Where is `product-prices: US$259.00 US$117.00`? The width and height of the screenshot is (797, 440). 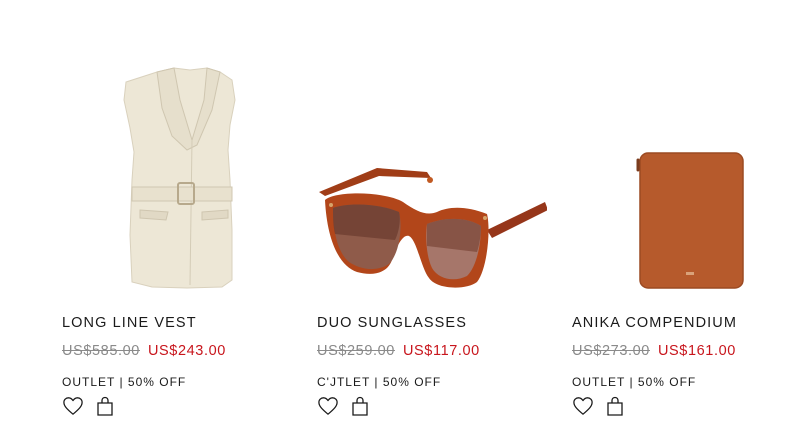
product-prices: US$259.00 US$117.00 is located at coordinates (398, 351).